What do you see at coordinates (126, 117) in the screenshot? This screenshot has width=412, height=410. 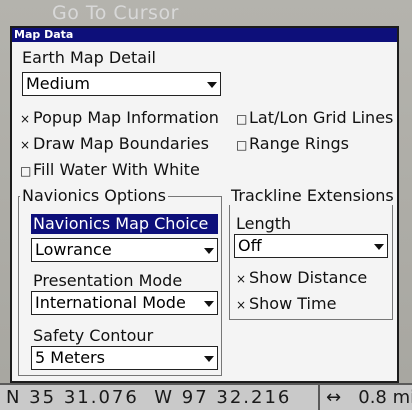 I see `popup-map-information-label: Popup Map Information` at bounding box center [126, 117].